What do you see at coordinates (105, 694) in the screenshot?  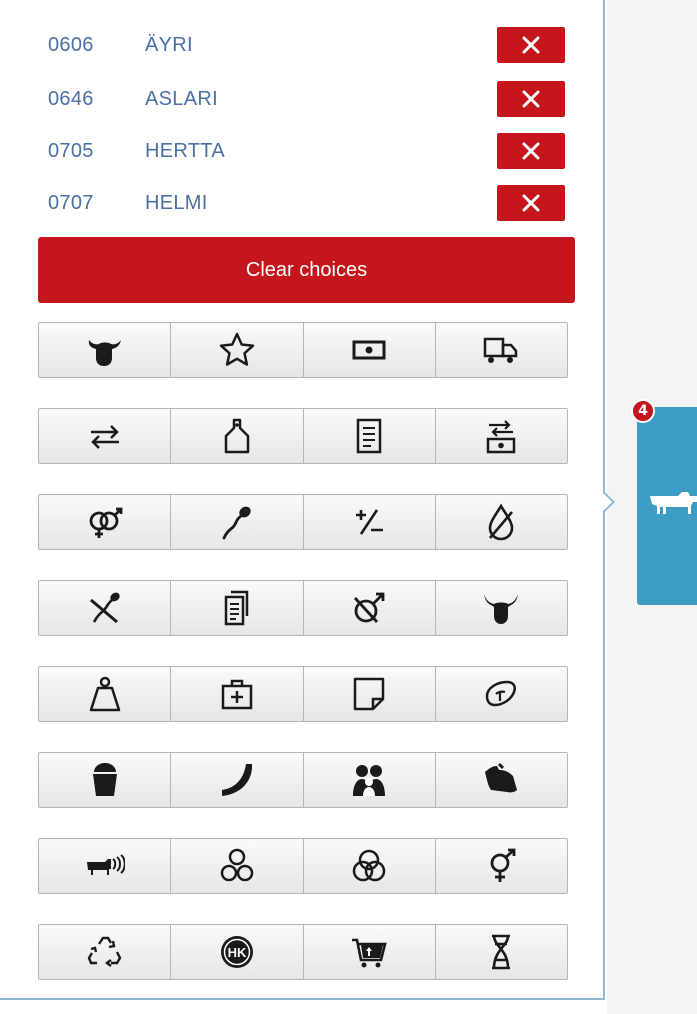 I see `weight-icon` at bounding box center [105, 694].